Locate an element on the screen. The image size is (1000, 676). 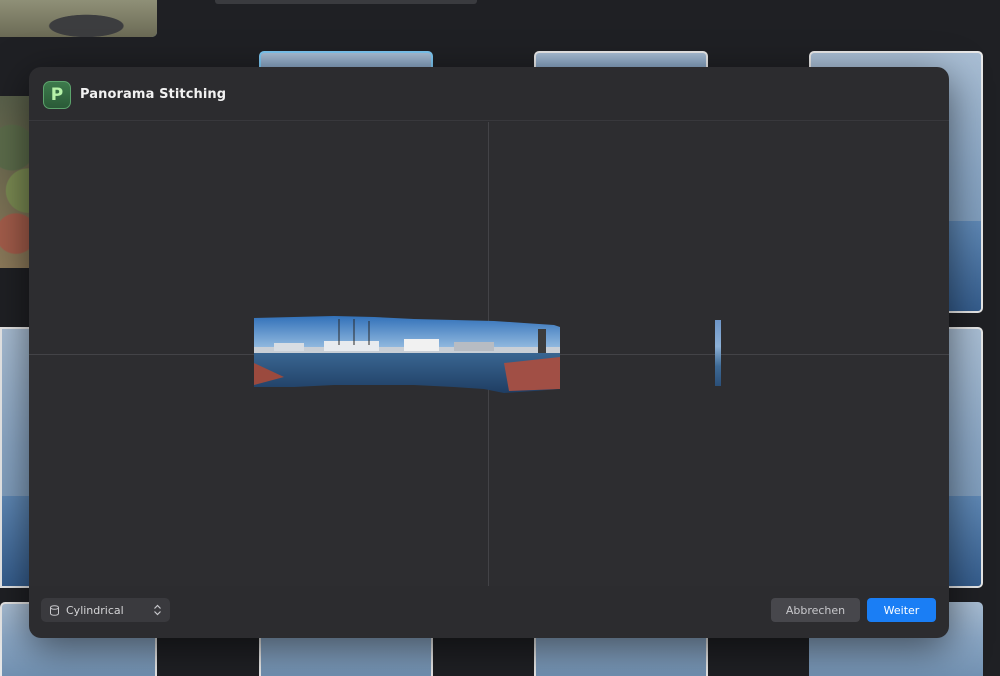
thumbnail-top-strip is located at coordinates (346, 2).